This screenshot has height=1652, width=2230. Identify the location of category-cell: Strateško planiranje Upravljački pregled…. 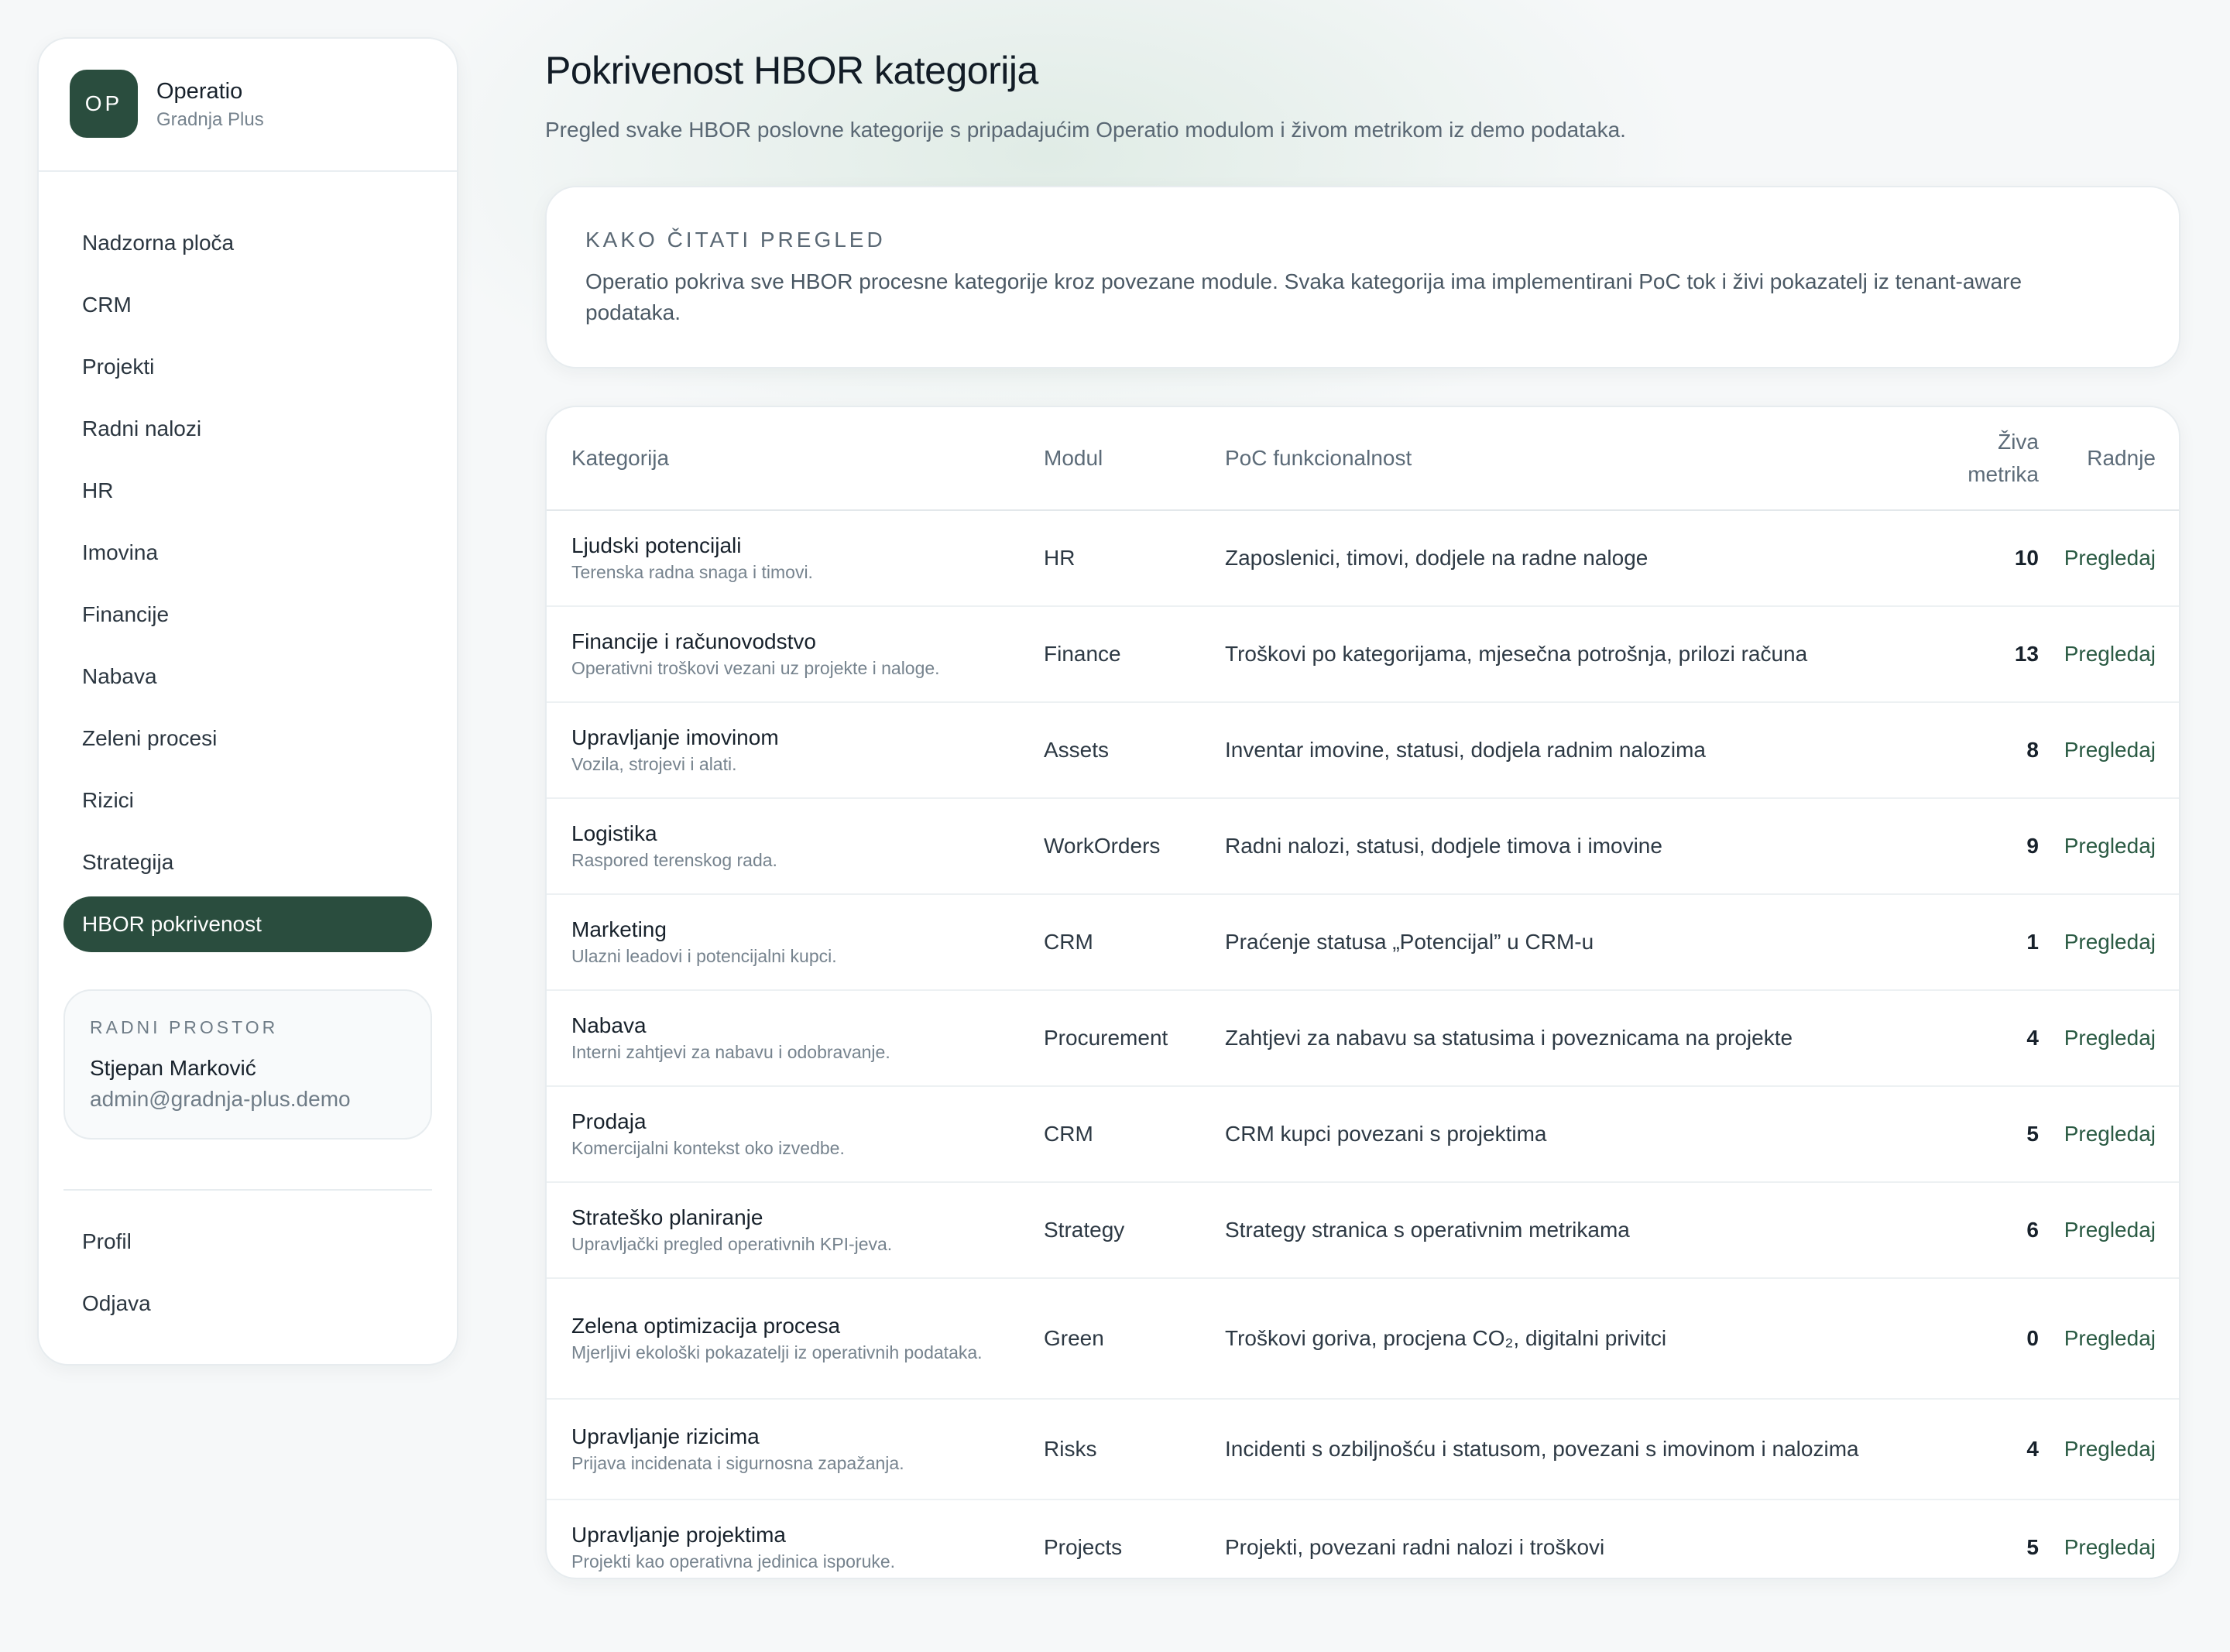
(795, 1230).